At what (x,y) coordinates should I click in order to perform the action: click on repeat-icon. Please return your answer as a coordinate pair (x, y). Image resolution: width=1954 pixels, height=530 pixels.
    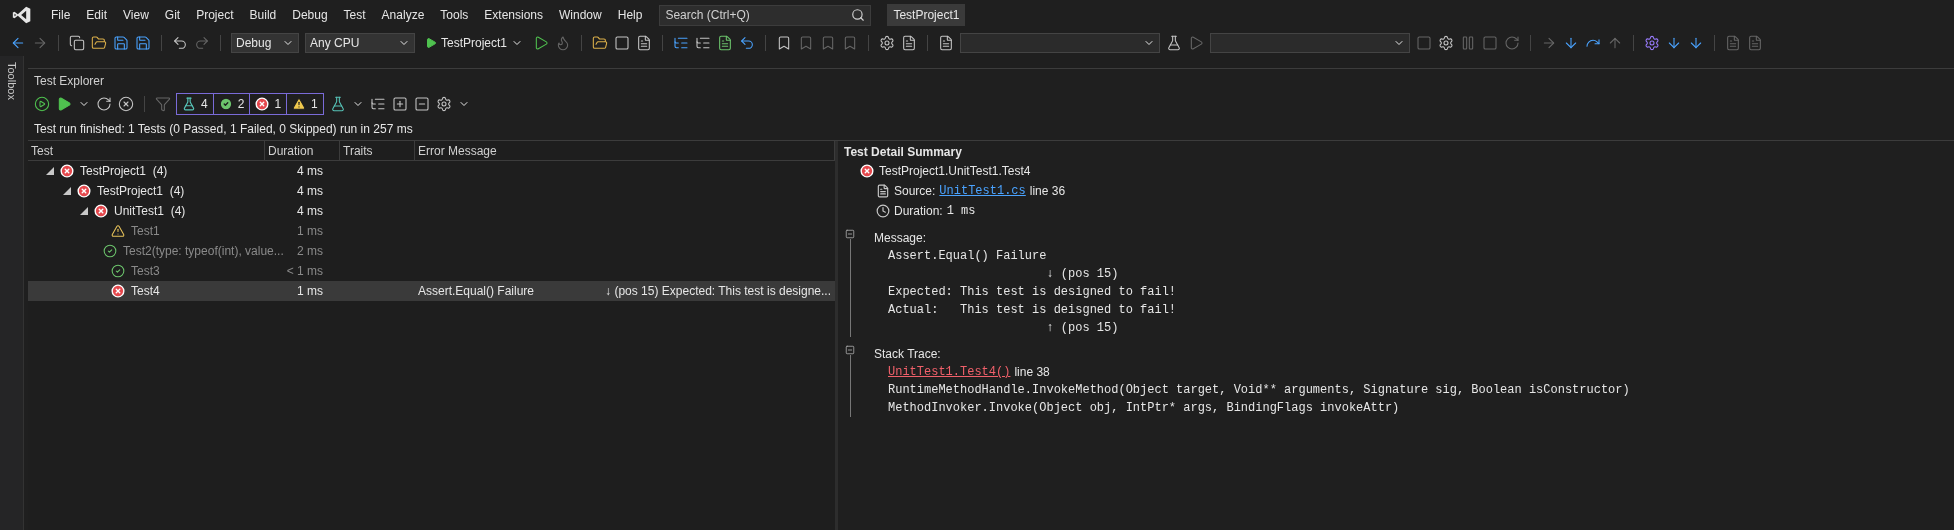
    Looking at the image, I should click on (104, 104).